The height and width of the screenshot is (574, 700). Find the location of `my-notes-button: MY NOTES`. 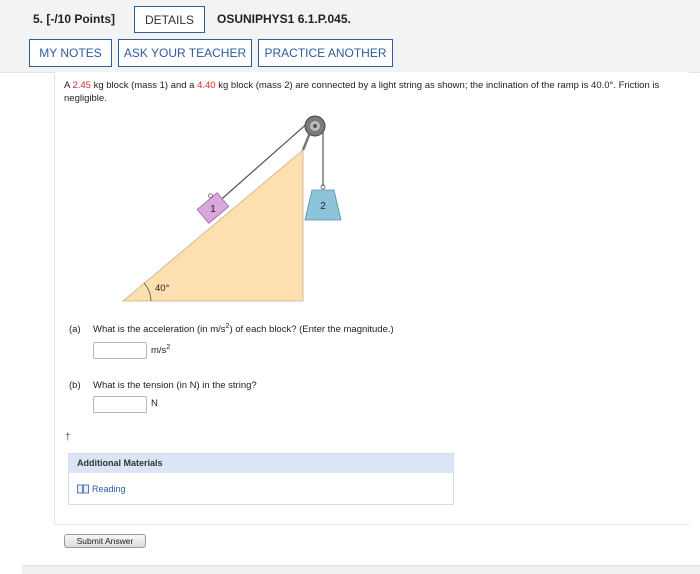

my-notes-button: MY NOTES is located at coordinates (70, 53).